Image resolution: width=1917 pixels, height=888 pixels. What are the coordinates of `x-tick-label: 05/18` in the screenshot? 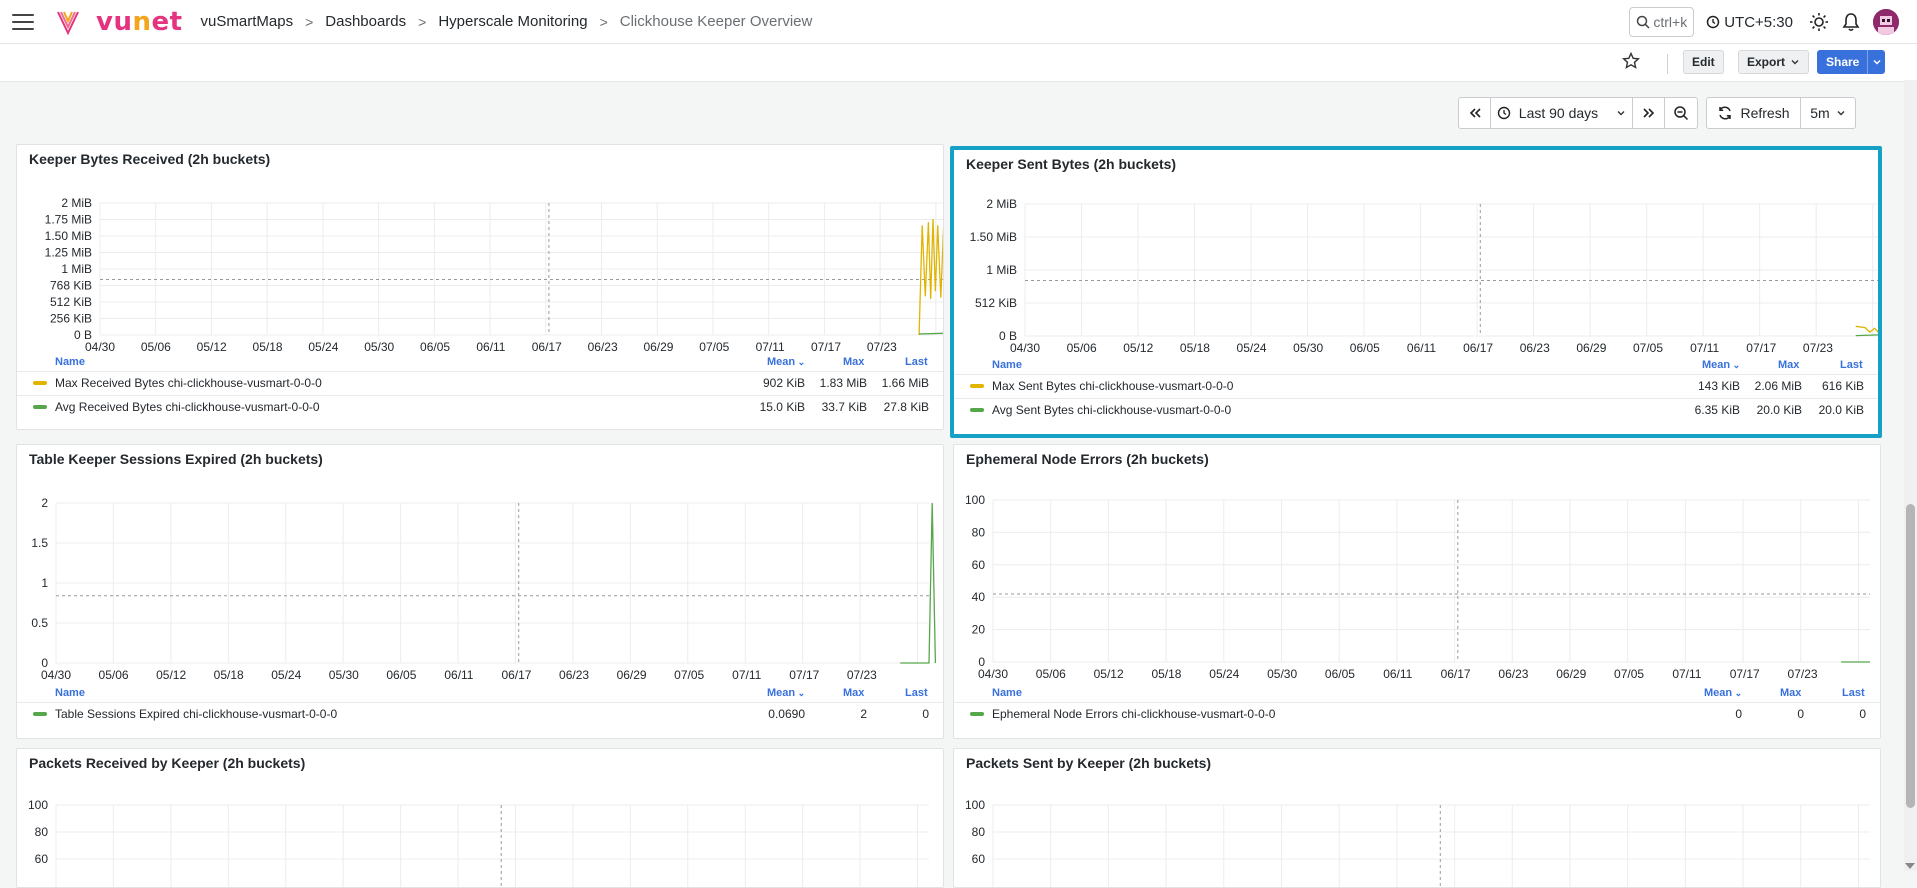 It's located at (229, 675).